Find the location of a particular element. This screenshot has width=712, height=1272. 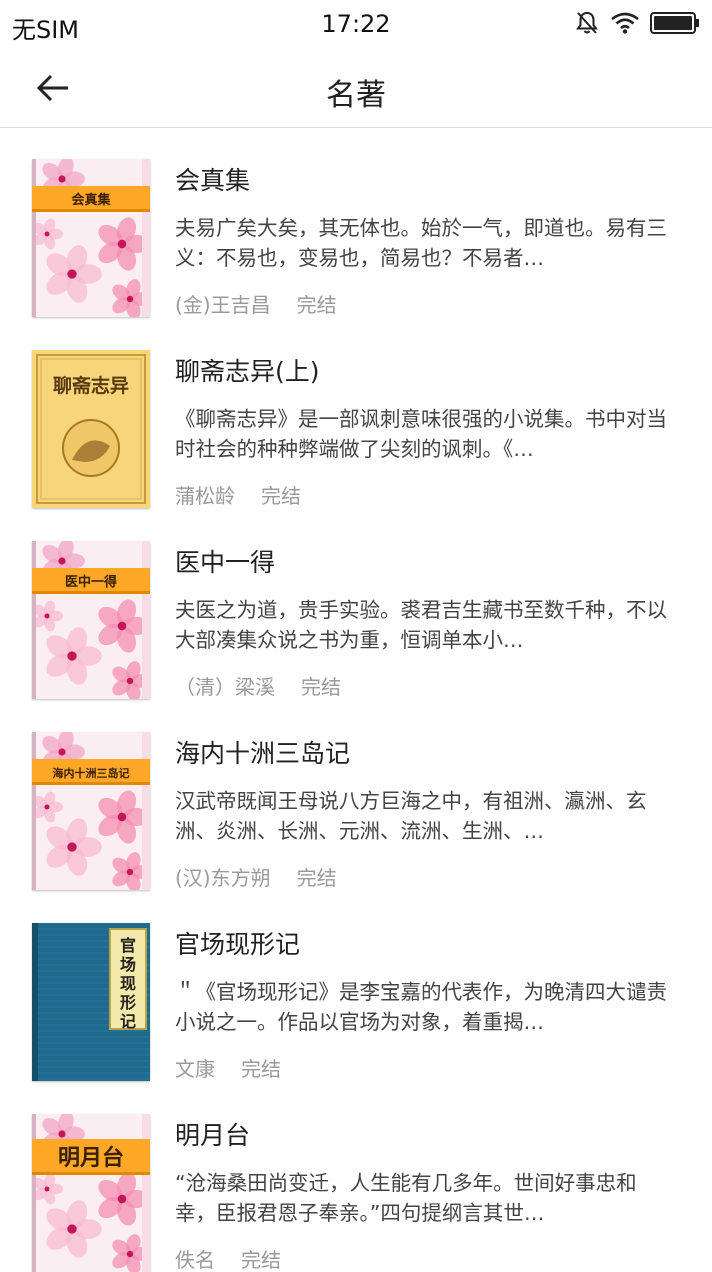

book-meta: (金)王吉昌 完结 is located at coordinates (425, 303).